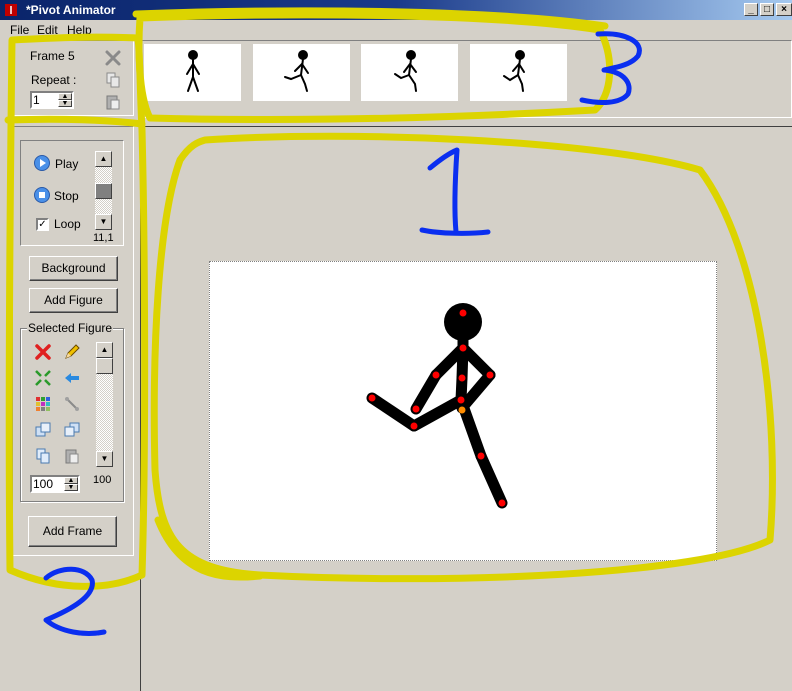  What do you see at coordinates (54, 80) in the screenshot?
I see `repeat-label: Repeat :` at bounding box center [54, 80].